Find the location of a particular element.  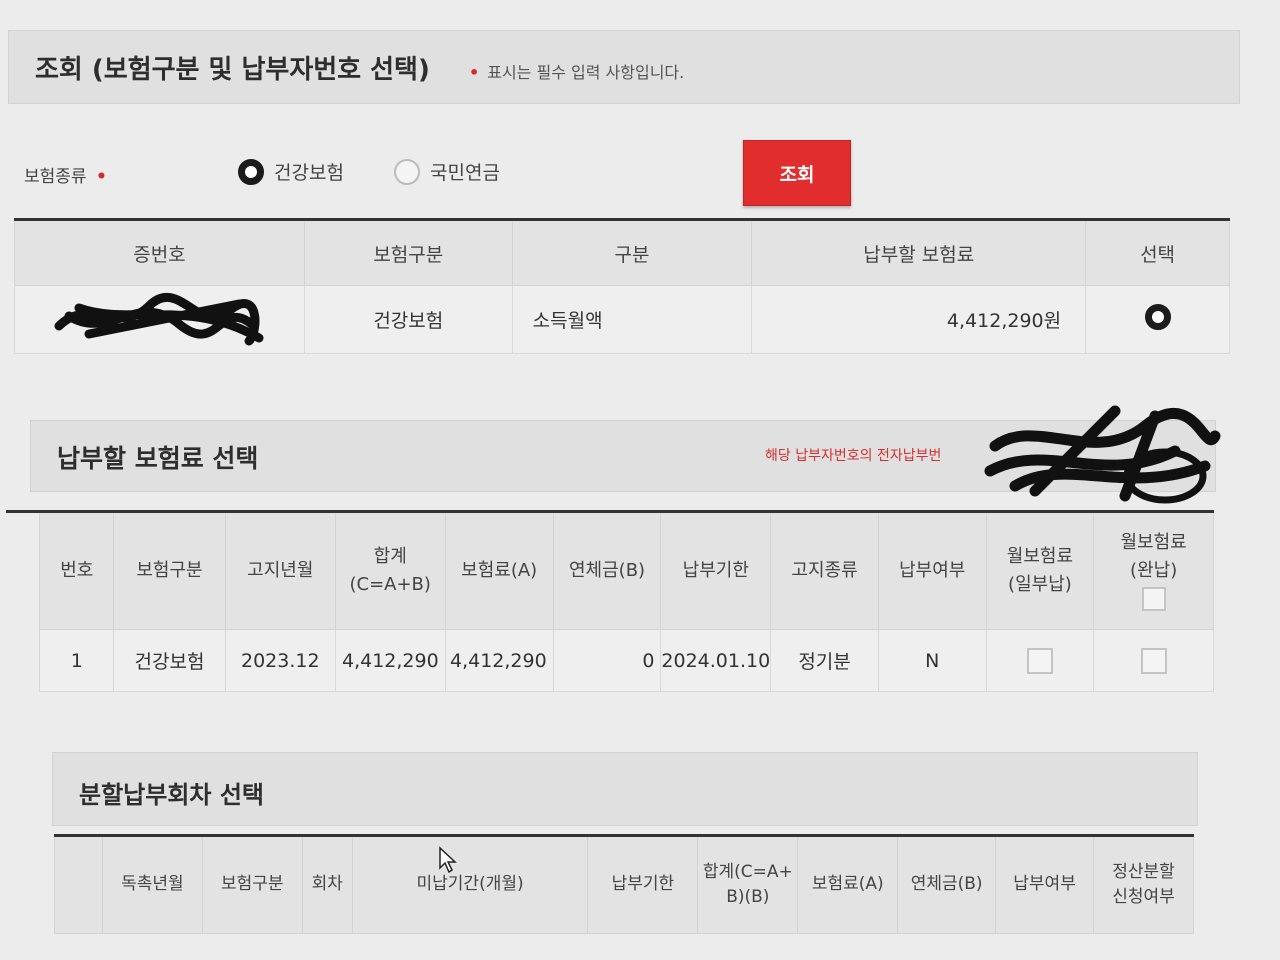

policy-select-cell is located at coordinates (1157, 319).